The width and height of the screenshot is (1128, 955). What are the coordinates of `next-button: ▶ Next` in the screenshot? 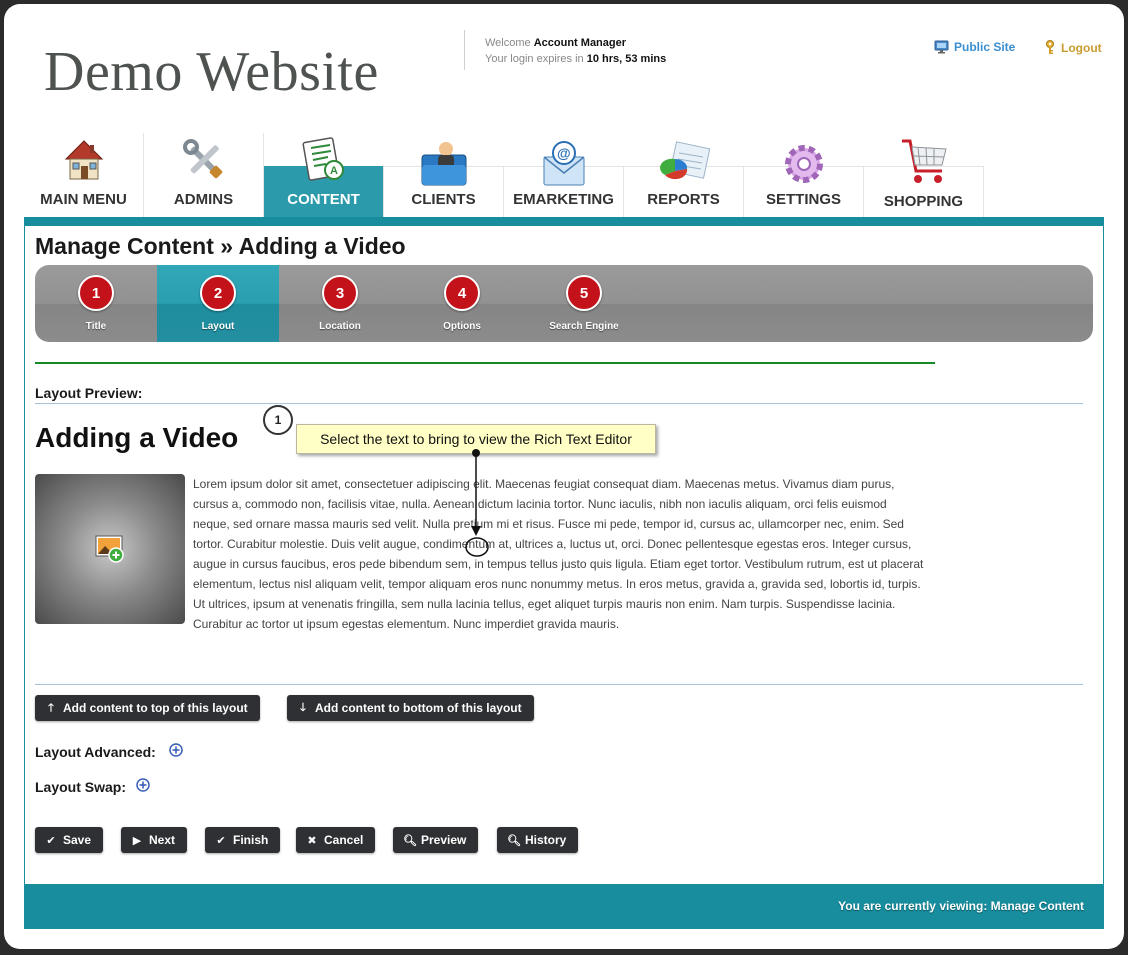 It's located at (154, 840).